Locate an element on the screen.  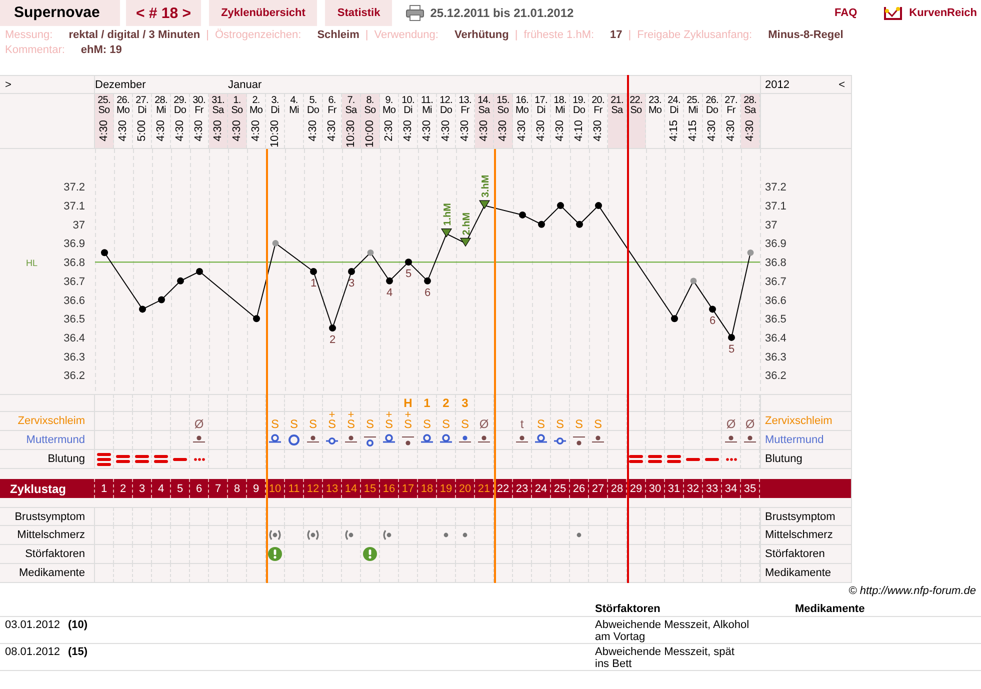
cycle-day-number: 29 is located at coordinates (636, 488).